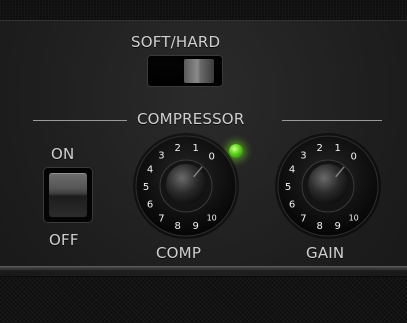  What do you see at coordinates (288, 187) in the screenshot?
I see `gain-knob-scale-number: 5` at bounding box center [288, 187].